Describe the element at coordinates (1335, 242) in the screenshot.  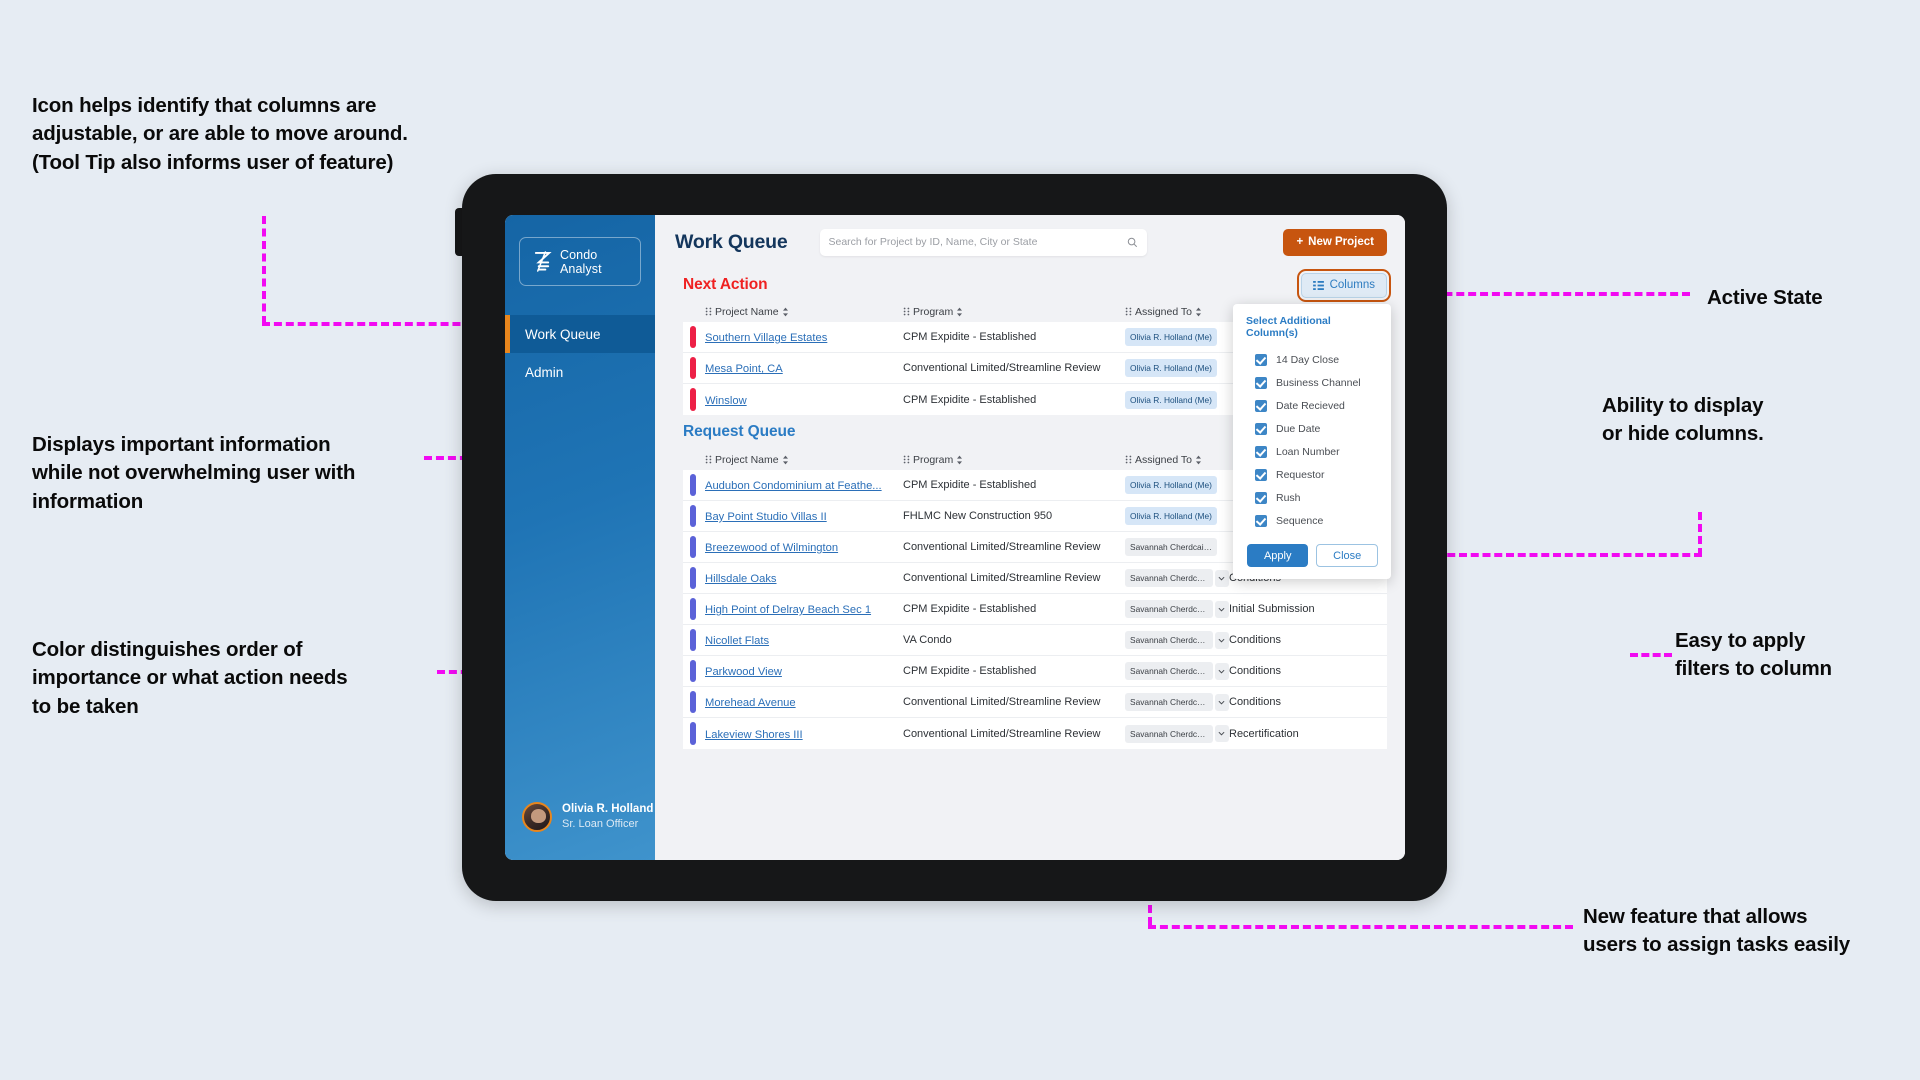
I see `new-project-button: + New Project` at that location.